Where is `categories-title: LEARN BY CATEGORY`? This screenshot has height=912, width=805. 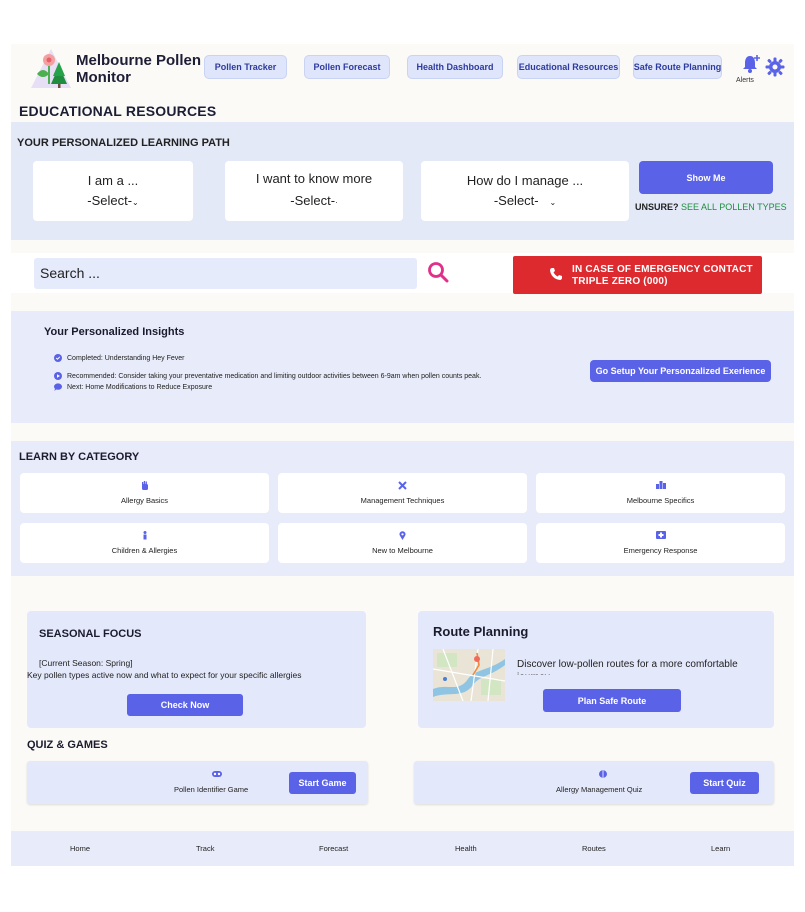 categories-title: LEARN BY CATEGORY is located at coordinates (79, 457).